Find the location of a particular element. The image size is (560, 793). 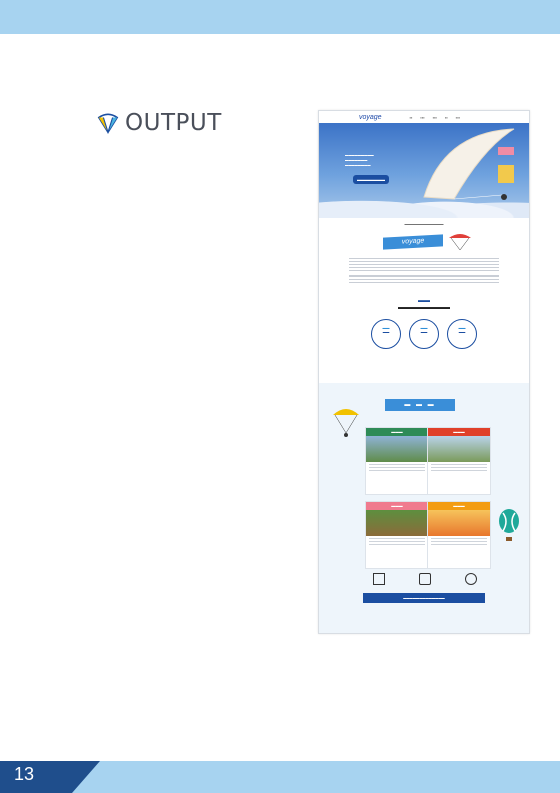

mockup-course-section: ▬ ▬ ▬ ▬▬▬ ▬▬▬ ▬▬▬ ▬▬▬ ▬▬▬▬▬▬▬▬▬▬▬▬▬ is located at coordinates (424, 508).